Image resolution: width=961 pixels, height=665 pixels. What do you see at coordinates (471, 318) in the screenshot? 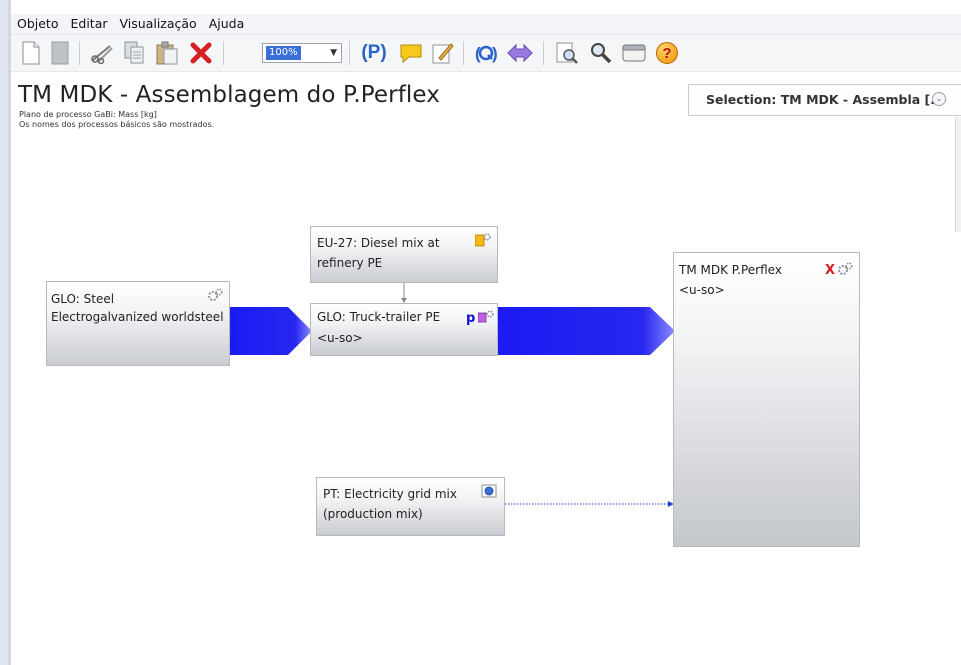
I see `parameter-badge: p` at bounding box center [471, 318].